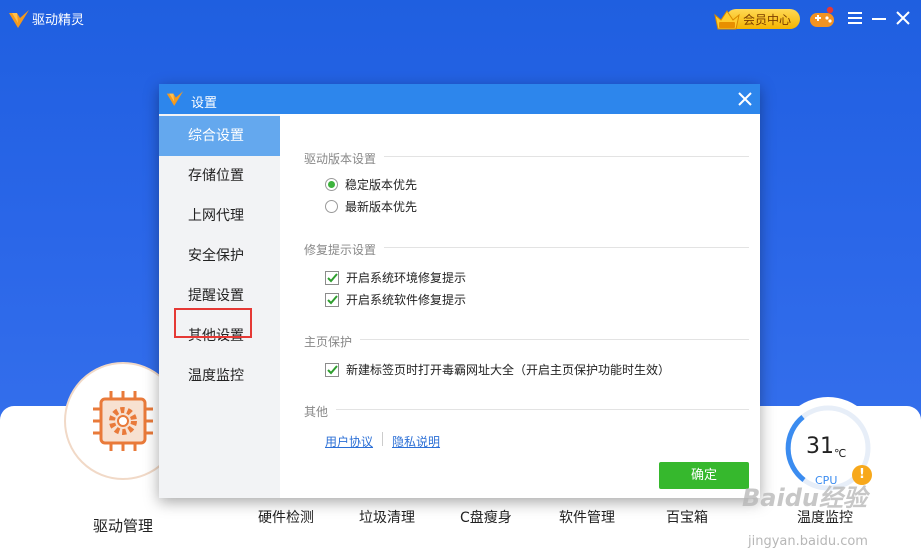 The image size is (921, 560). What do you see at coordinates (804, 498) in the screenshot?
I see `watermark-logo: Baidu经验` at bounding box center [804, 498].